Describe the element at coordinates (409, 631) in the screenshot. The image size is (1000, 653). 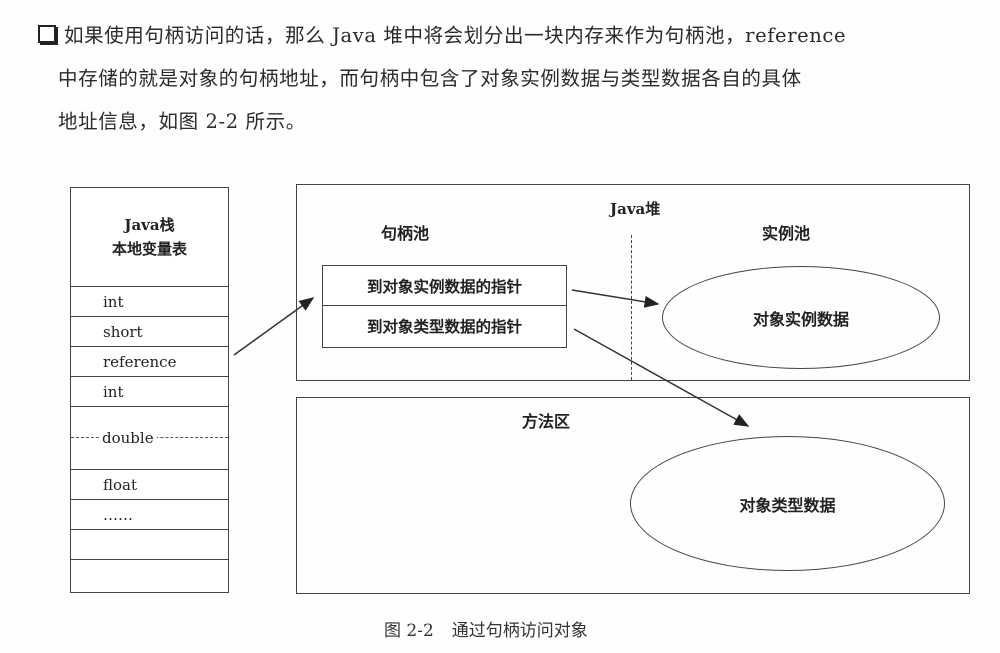
I see `figure-number: 图 2-2` at that location.